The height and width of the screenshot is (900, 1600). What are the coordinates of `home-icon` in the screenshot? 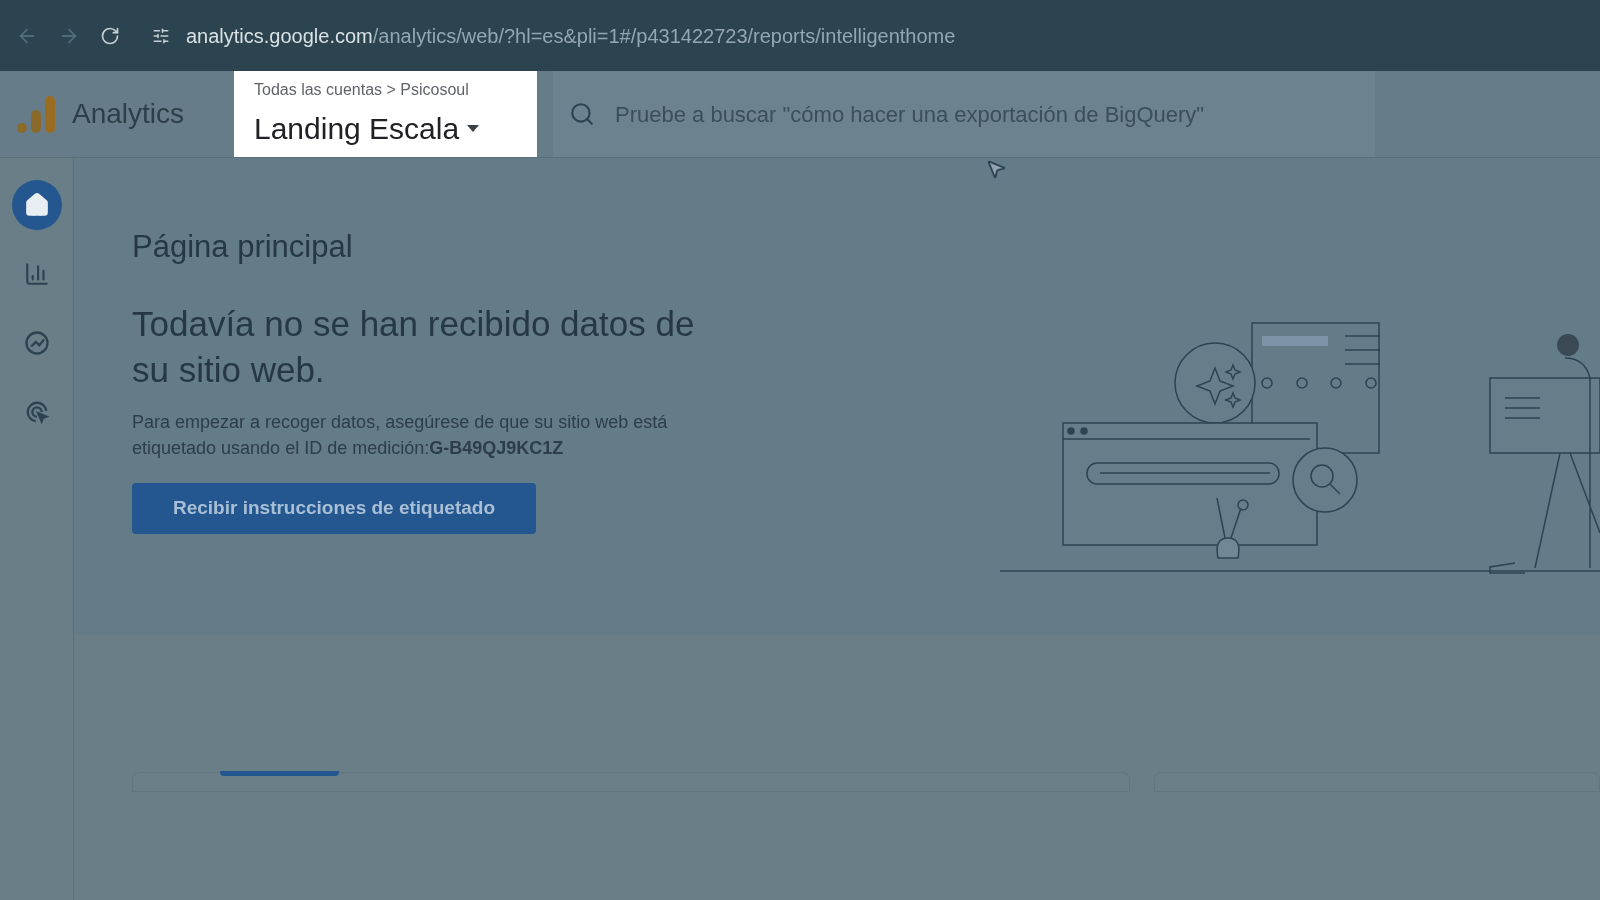 It's located at (36, 205).